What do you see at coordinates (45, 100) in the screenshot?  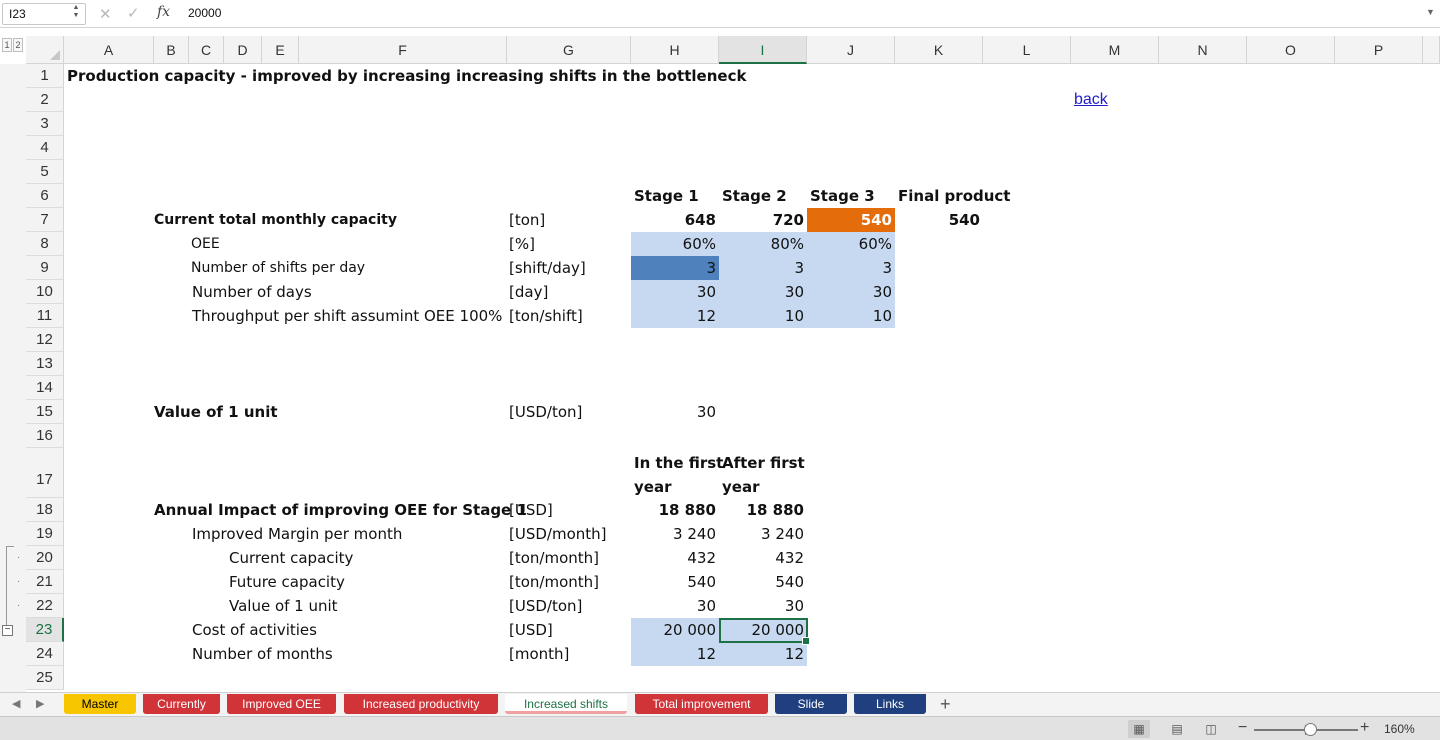 I see `row-header-2: 2` at bounding box center [45, 100].